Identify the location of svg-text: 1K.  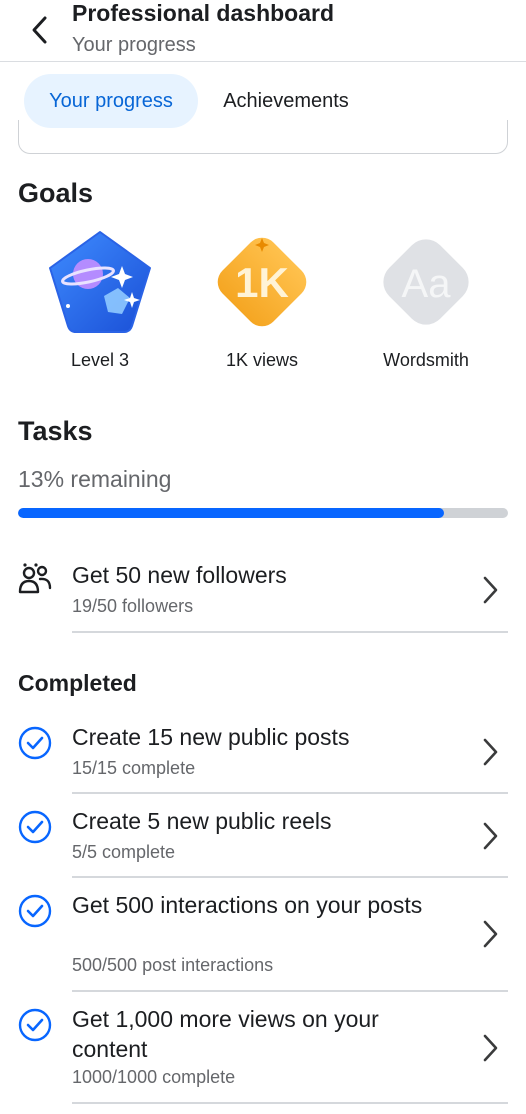
(262, 282).